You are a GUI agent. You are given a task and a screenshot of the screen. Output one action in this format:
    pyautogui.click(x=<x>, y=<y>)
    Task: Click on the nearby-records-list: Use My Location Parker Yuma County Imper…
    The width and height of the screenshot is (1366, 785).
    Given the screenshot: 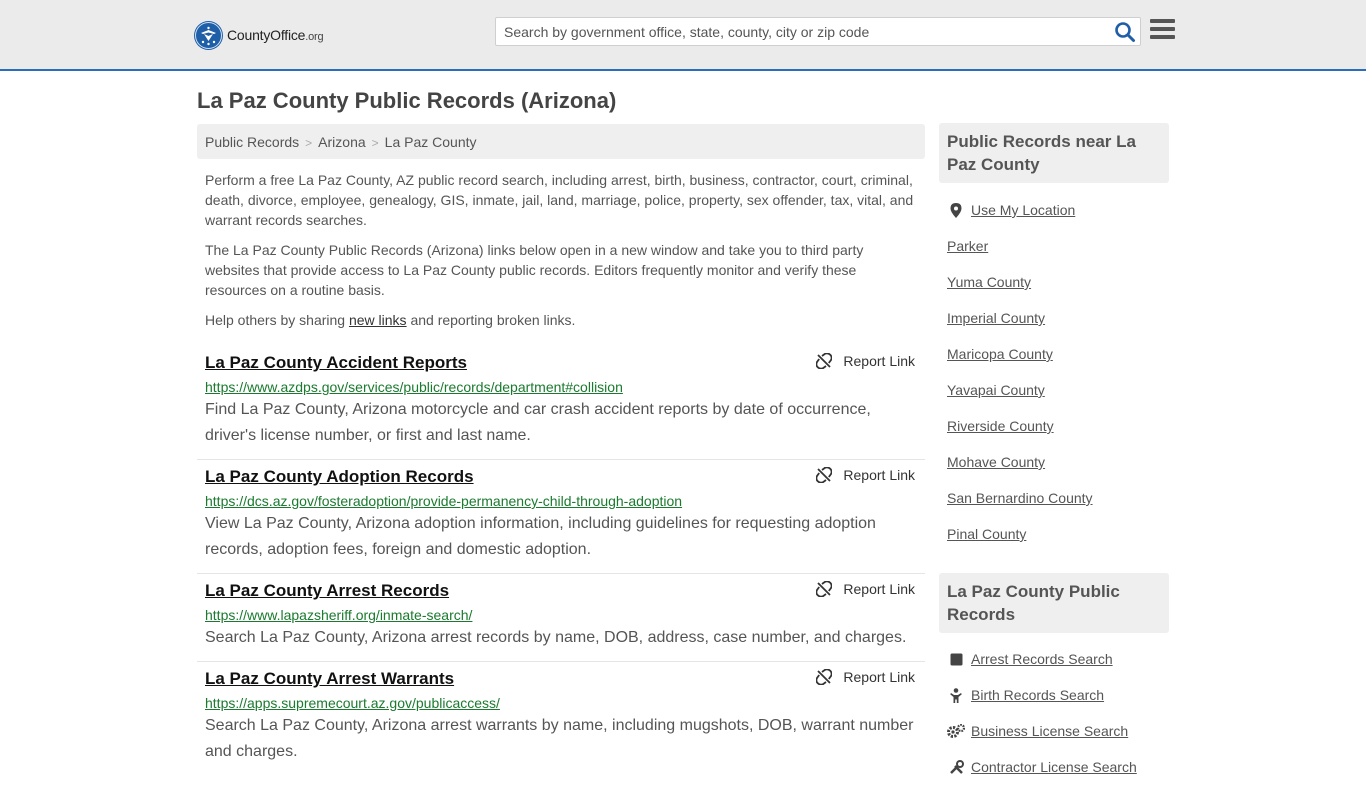 What is the action you would take?
    pyautogui.click(x=1058, y=372)
    